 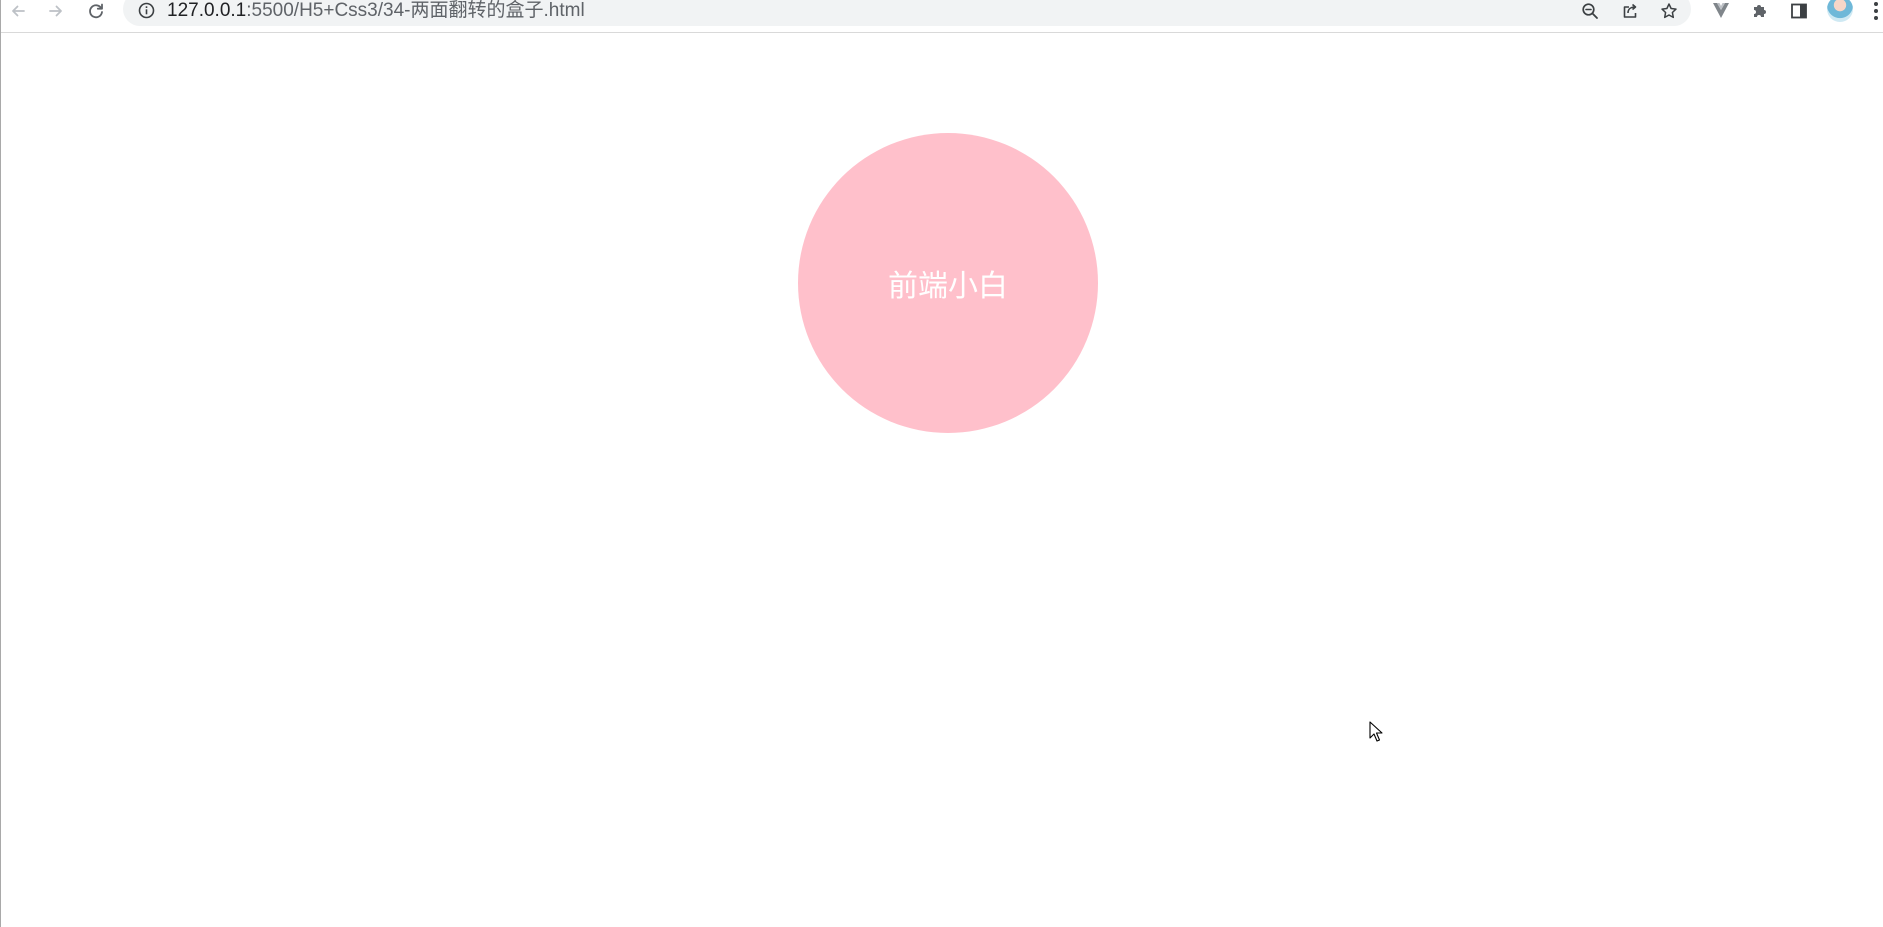 I want to click on browser-toolbar: 127.0.0.1:5500/H5+Css3/34-两面翻转的盒子.html, so click(x=942, y=16).